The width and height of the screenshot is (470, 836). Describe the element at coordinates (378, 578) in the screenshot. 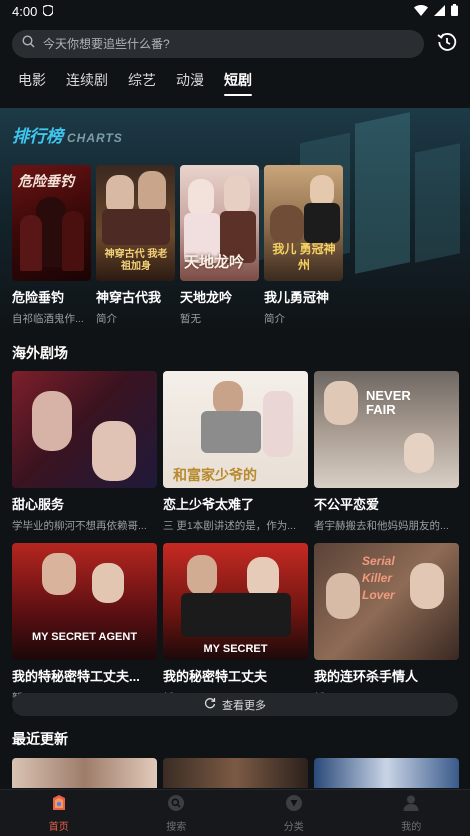

I see `poster-caption: Serial Killer Lover` at that location.